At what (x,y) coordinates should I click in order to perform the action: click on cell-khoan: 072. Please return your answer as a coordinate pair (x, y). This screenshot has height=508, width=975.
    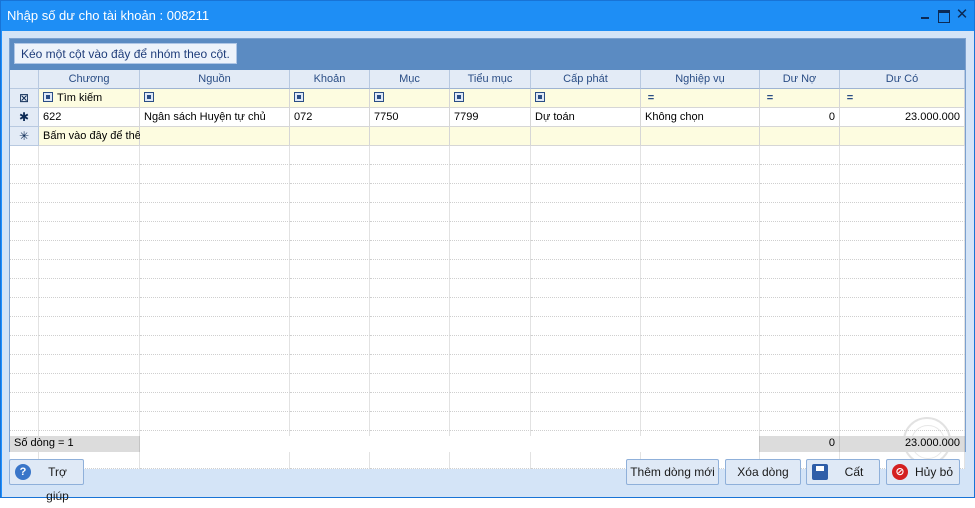
    Looking at the image, I should click on (330, 117).